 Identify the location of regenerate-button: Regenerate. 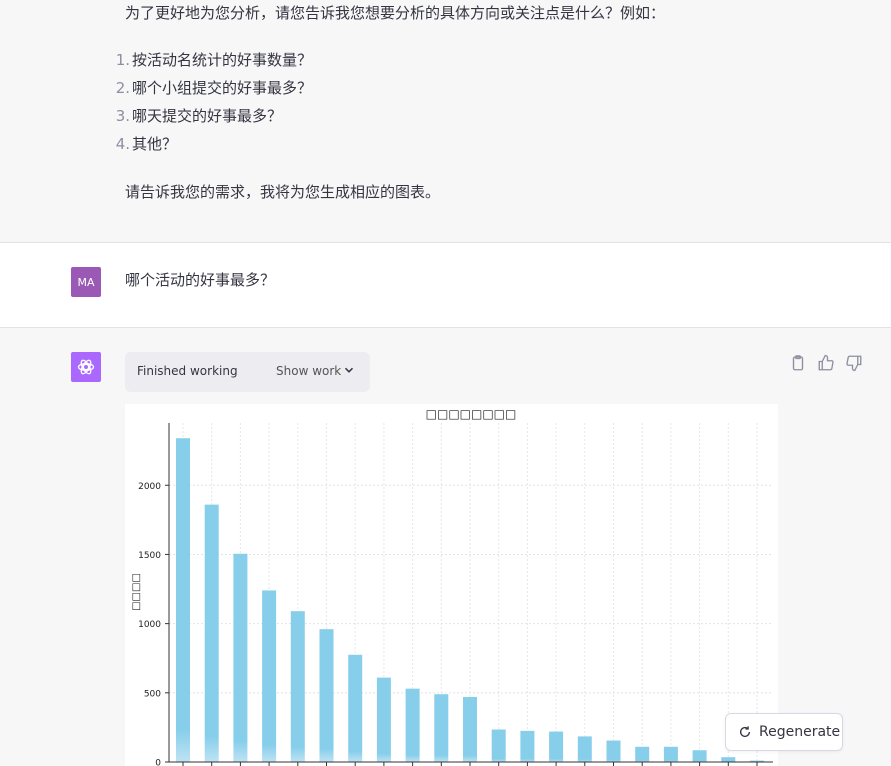
(784, 732).